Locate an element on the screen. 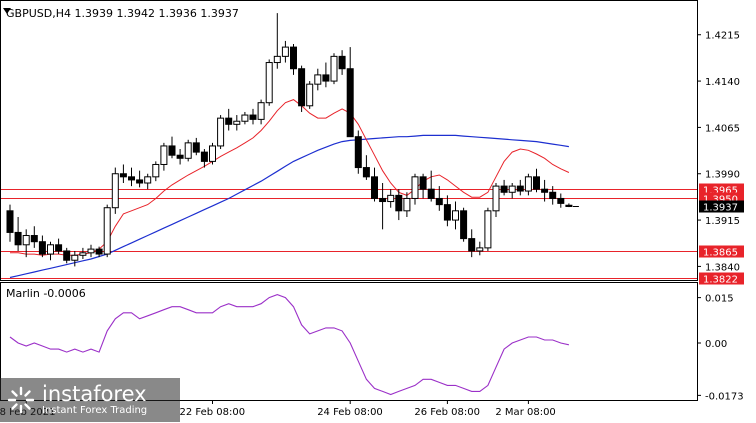 Image resolution: width=756 pixels, height=423 pixels. ind-y-tick-label: 0.00 is located at coordinates (716, 344).